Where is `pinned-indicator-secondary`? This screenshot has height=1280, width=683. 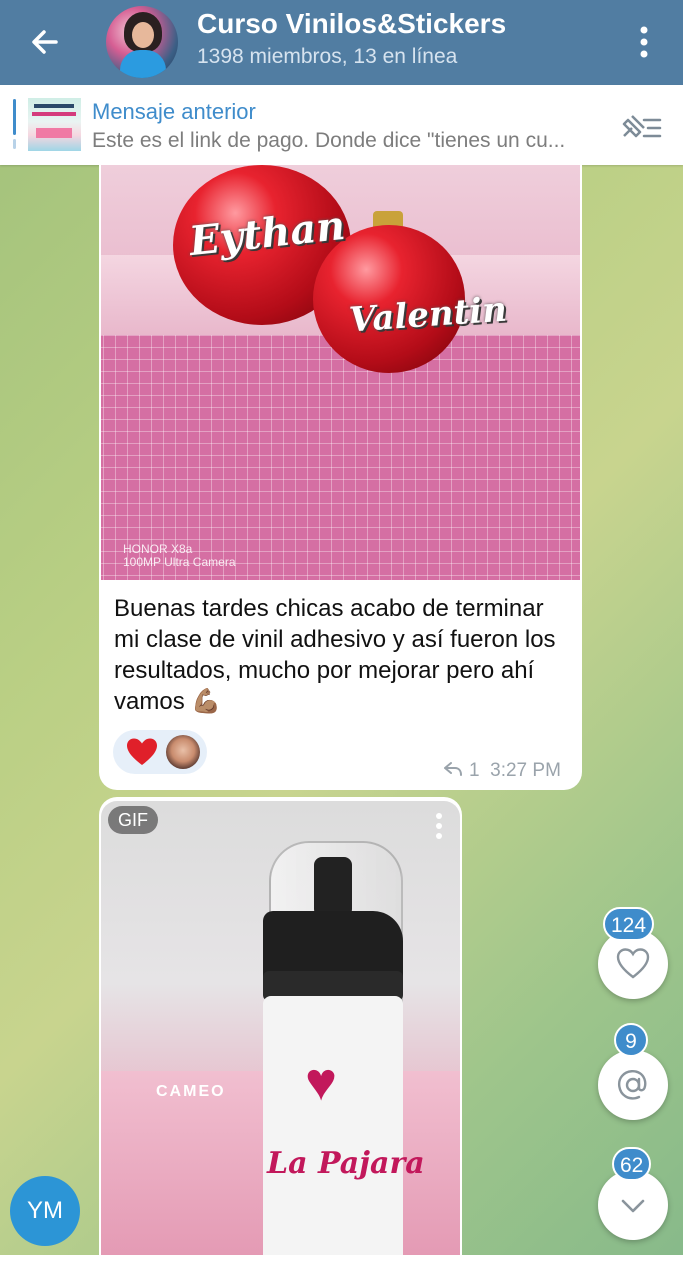 pinned-indicator-secondary is located at coordinates (14, 144).